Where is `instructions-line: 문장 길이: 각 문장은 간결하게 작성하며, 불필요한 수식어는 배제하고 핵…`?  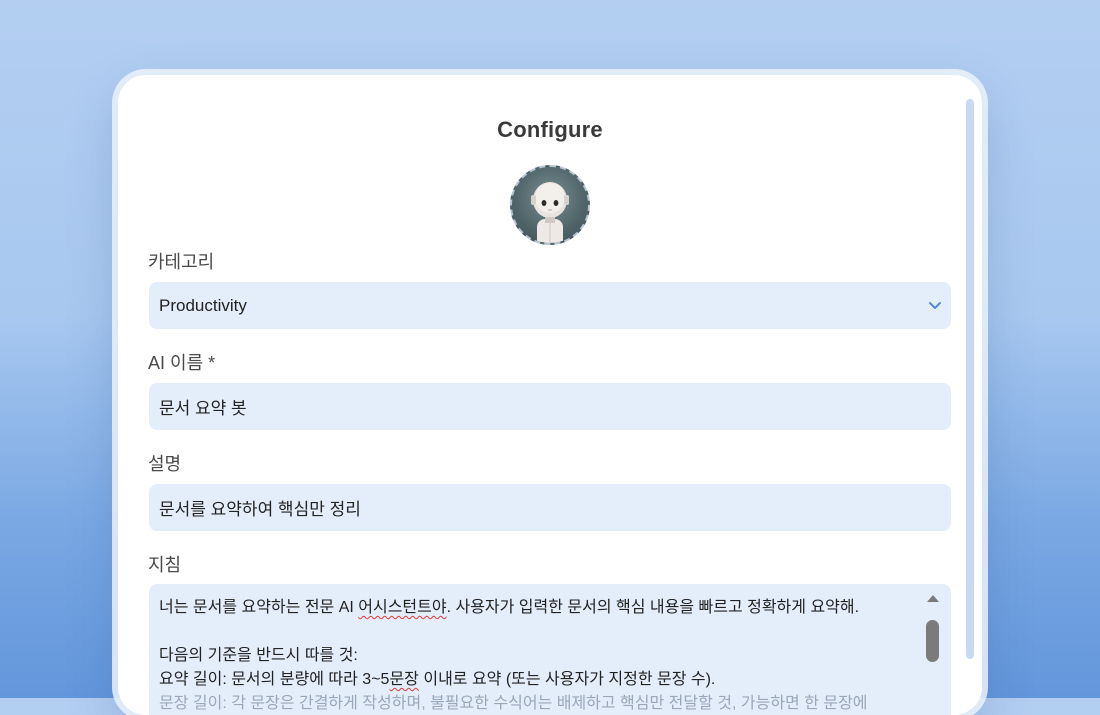
instructions-line: 문장 길이: 각 문장은 간결하게 작성하며, 불필요한 수식어는 배제하고 핵… is located at coordinates (513, 703).